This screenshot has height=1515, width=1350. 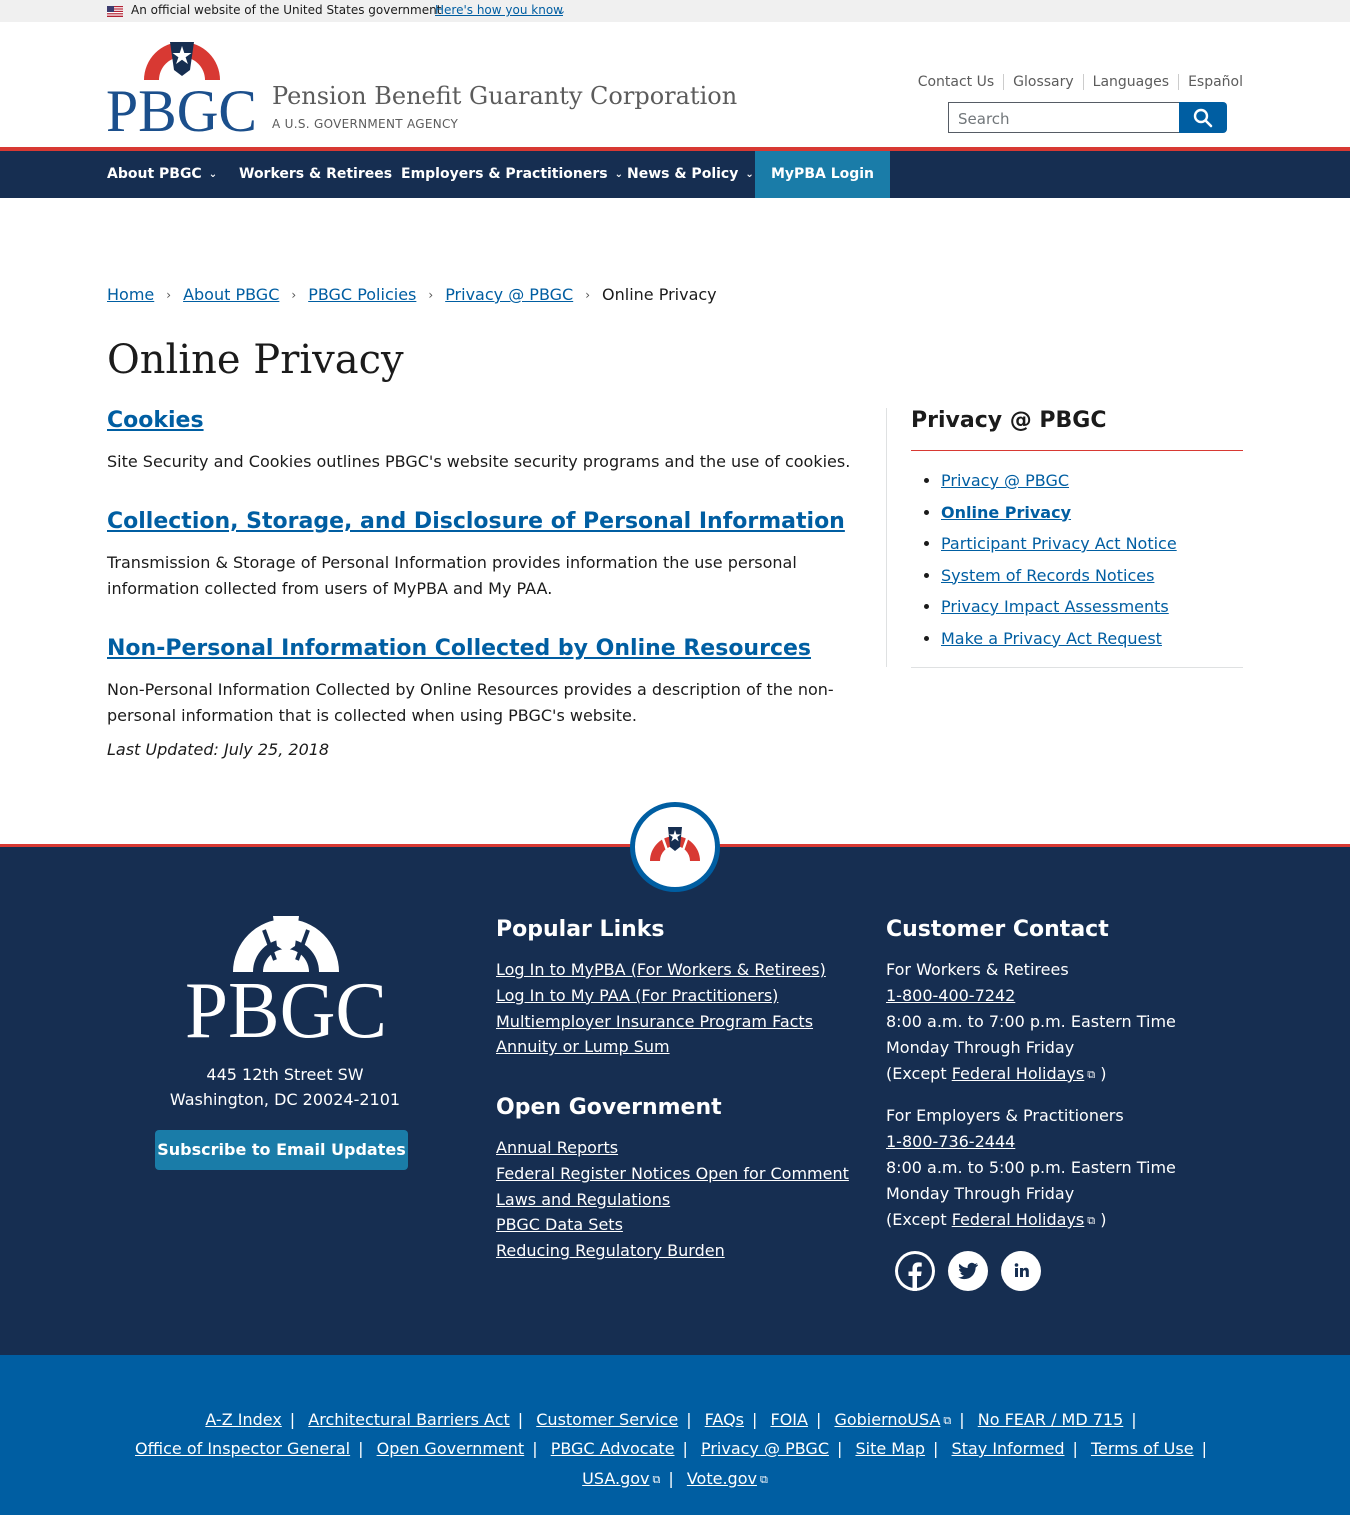 What do you see at coordinates (408, 1419) in the screenshot?
I see `footer-bottom-link: Architectural Barriers Act` at bounding box center [408, 1419].